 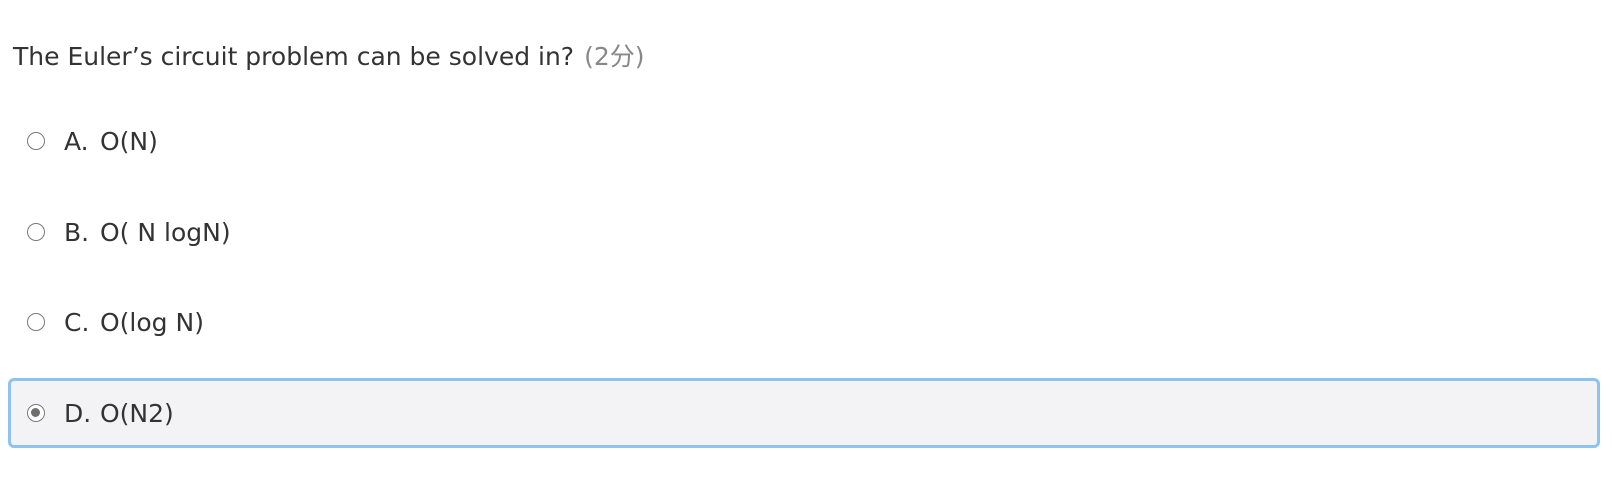 What do you see at coordinates (76, 141) in the screenshot?
I see `option-letter: A.` at bounding box center [76, 141].